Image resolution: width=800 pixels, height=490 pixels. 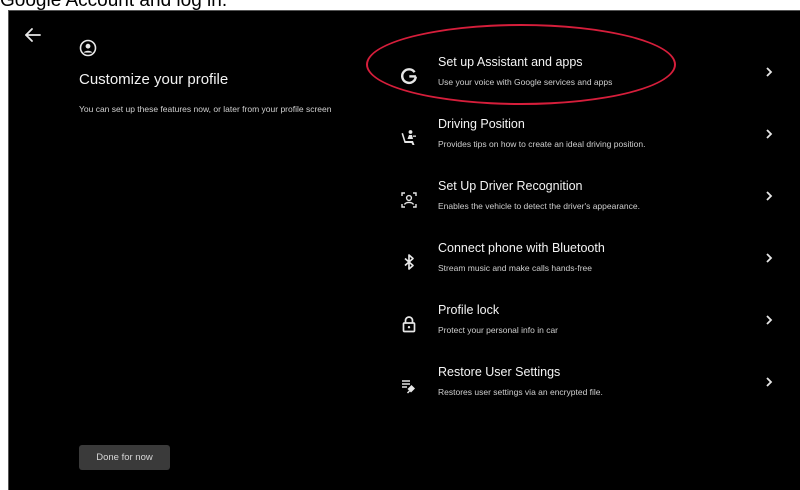 What do you see at coordinates (409, 138) in the screenshot?
I see `driver-seat-icon` at bounding box center [409, 138].